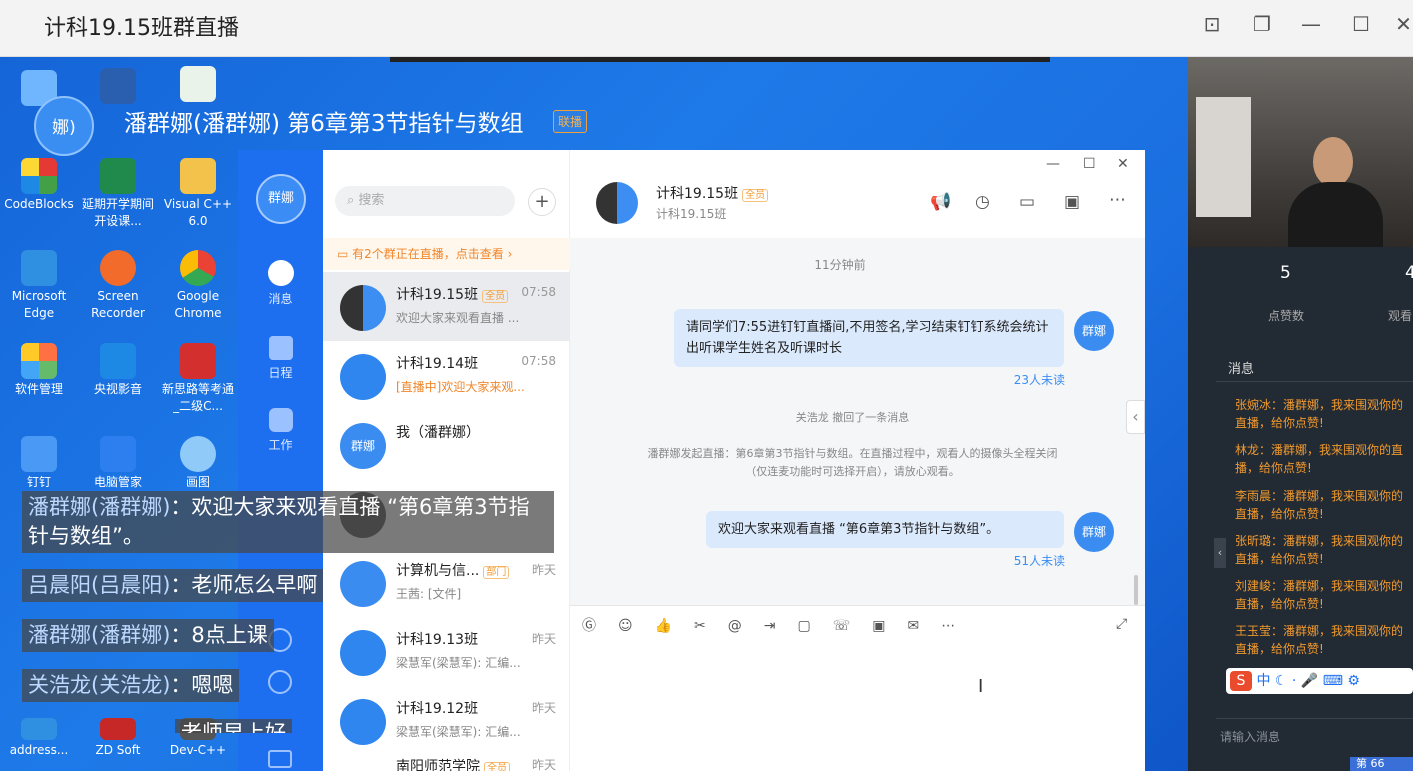 The width and height of the screenshot is (1413, 771). What do you see at coordinates (1286, 316) in the screenshot?
I see `like-count-label: 点赞数` at bounding box center [1286, 316].